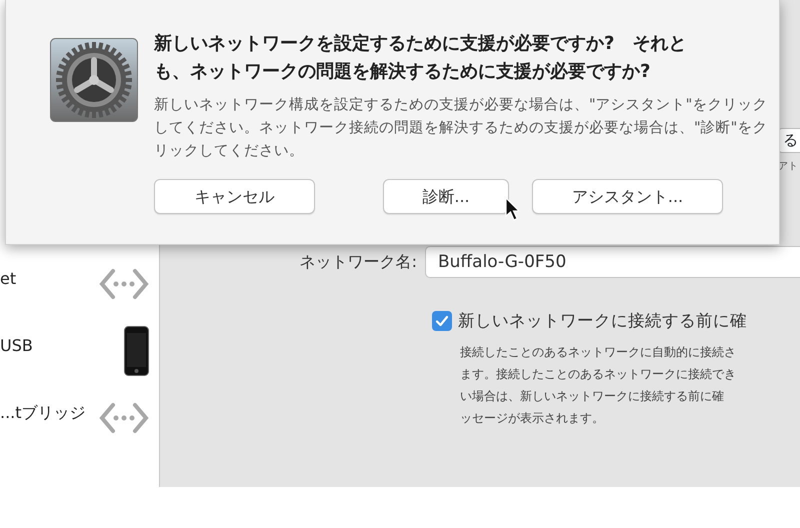 This screenshot has height=528, width=800. I want to click on description-line: 接続したことのあるネットワークに自動的に接続さ, so click(598, 353).